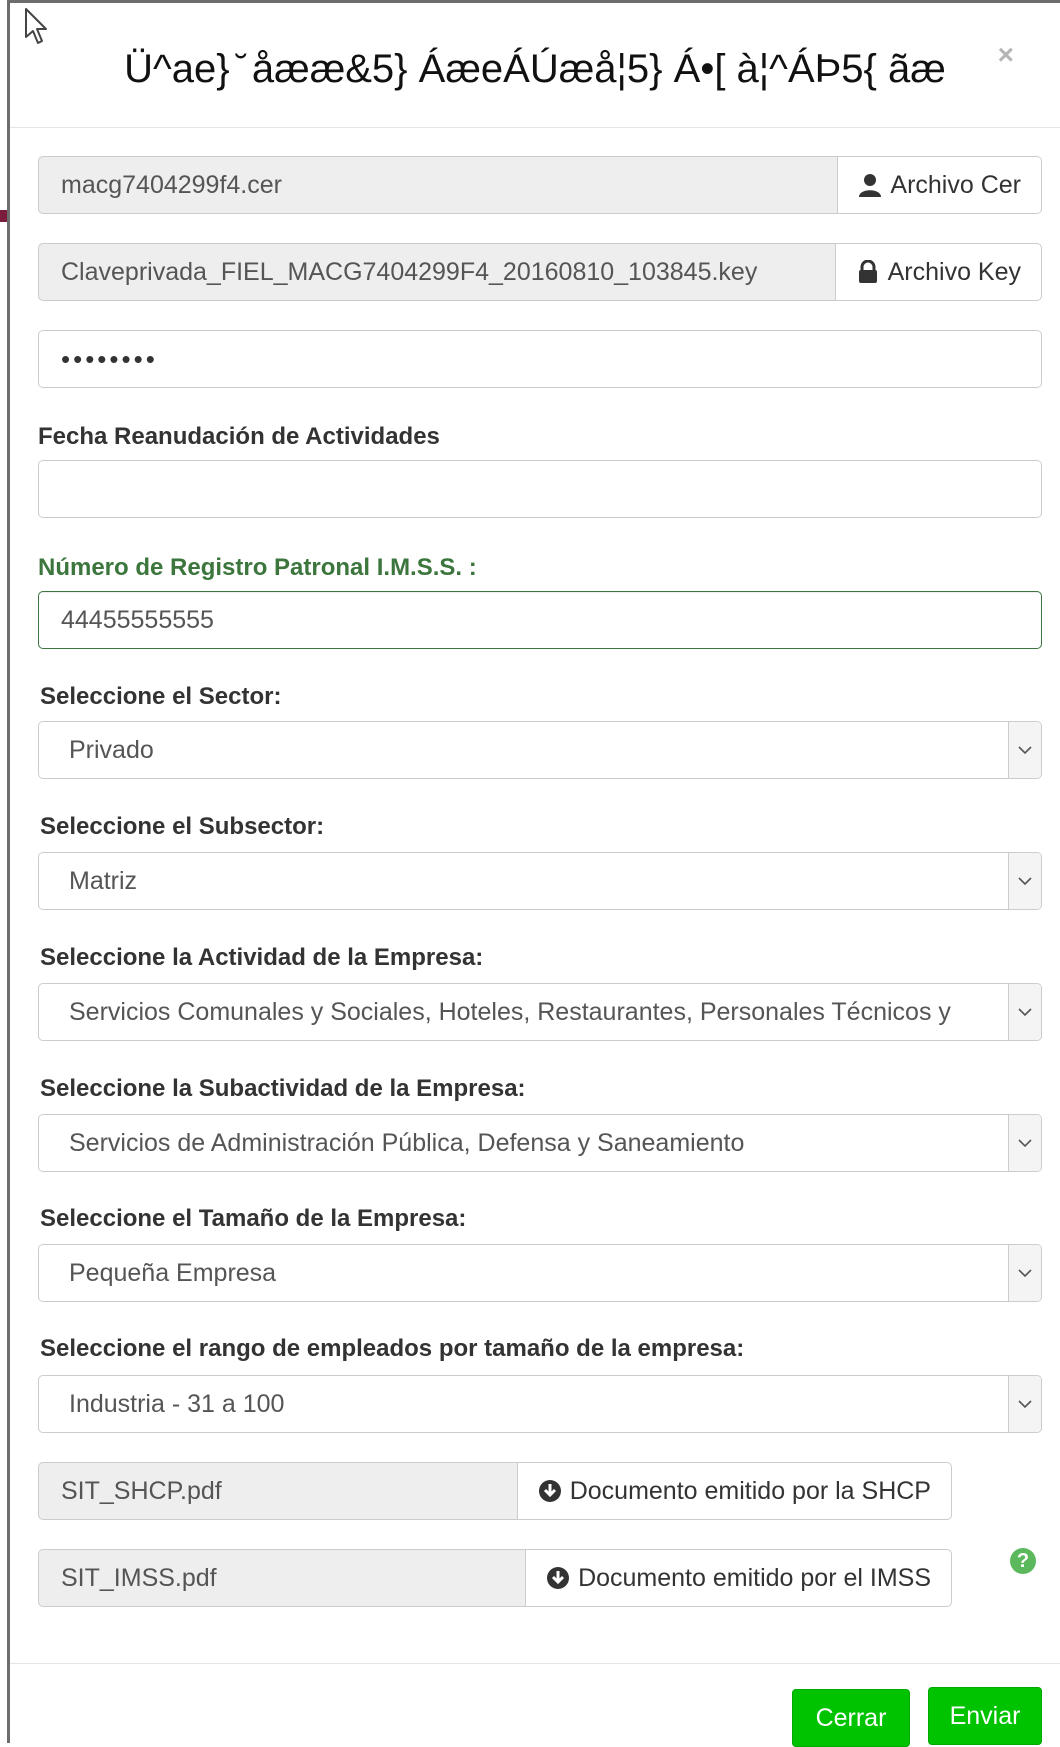 The width and height of the screenshot is (1060, 1747). Describe the element at coordinates (540, 620) in the screenshot. I see `registro-patronal-input: 44455555555` at that location.